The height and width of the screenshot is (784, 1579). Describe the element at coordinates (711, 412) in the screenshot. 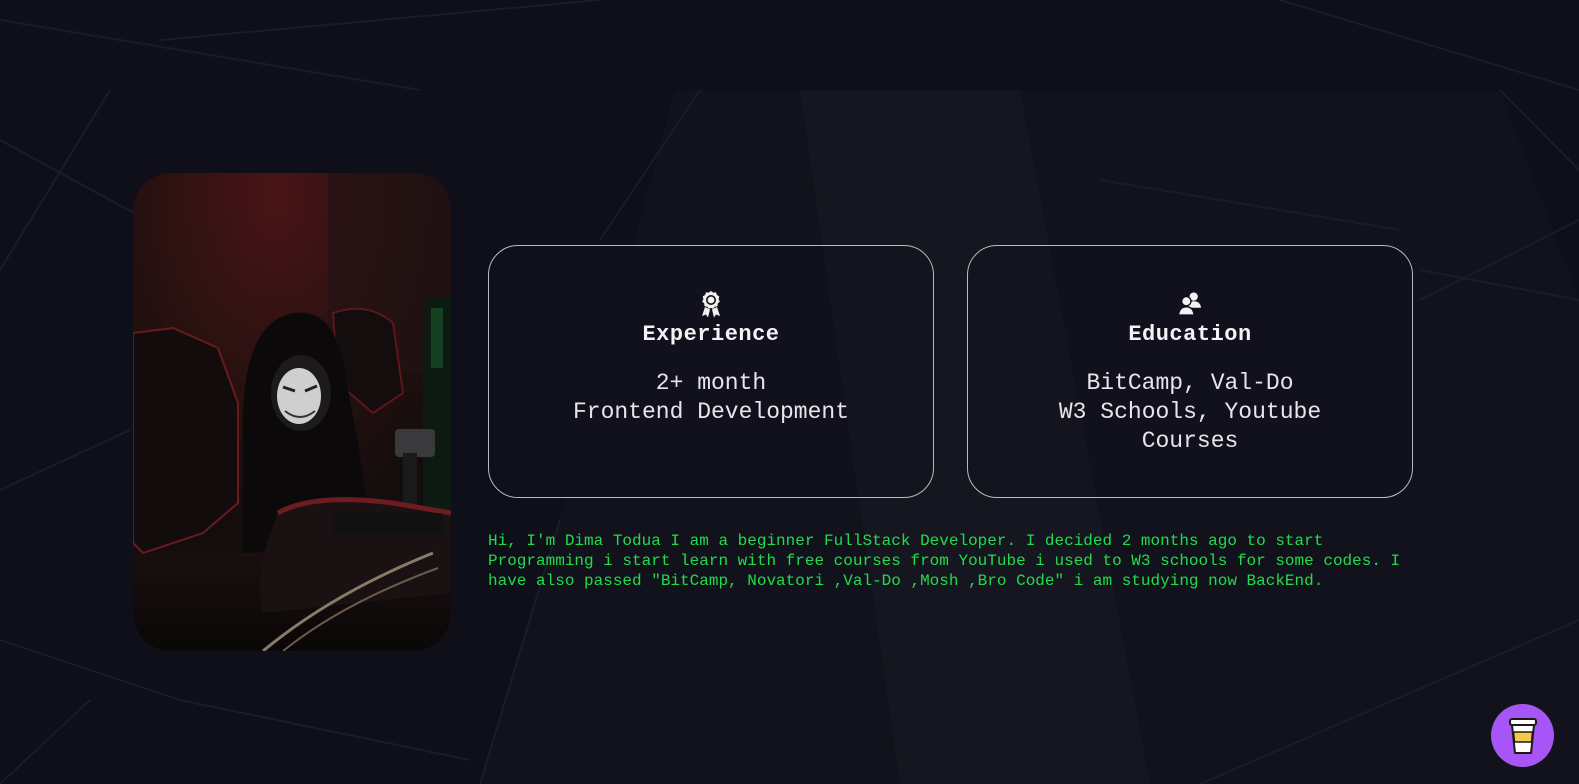

I see `card-line: Frontend Development` at that location.